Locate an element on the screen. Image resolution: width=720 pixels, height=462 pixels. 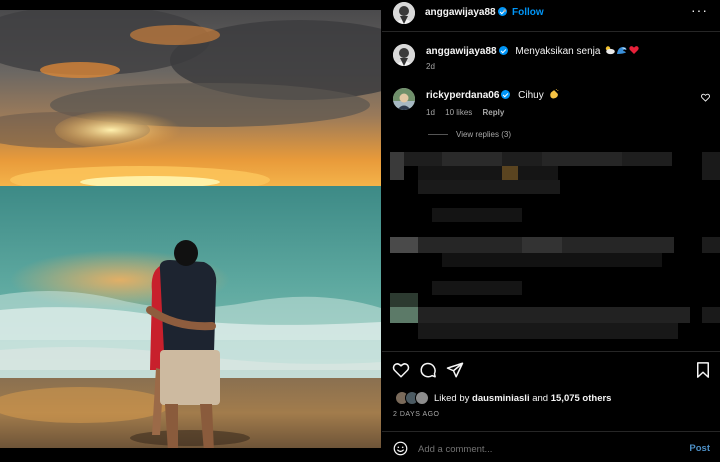
emoji-icon is located at coordinates (400, 448).